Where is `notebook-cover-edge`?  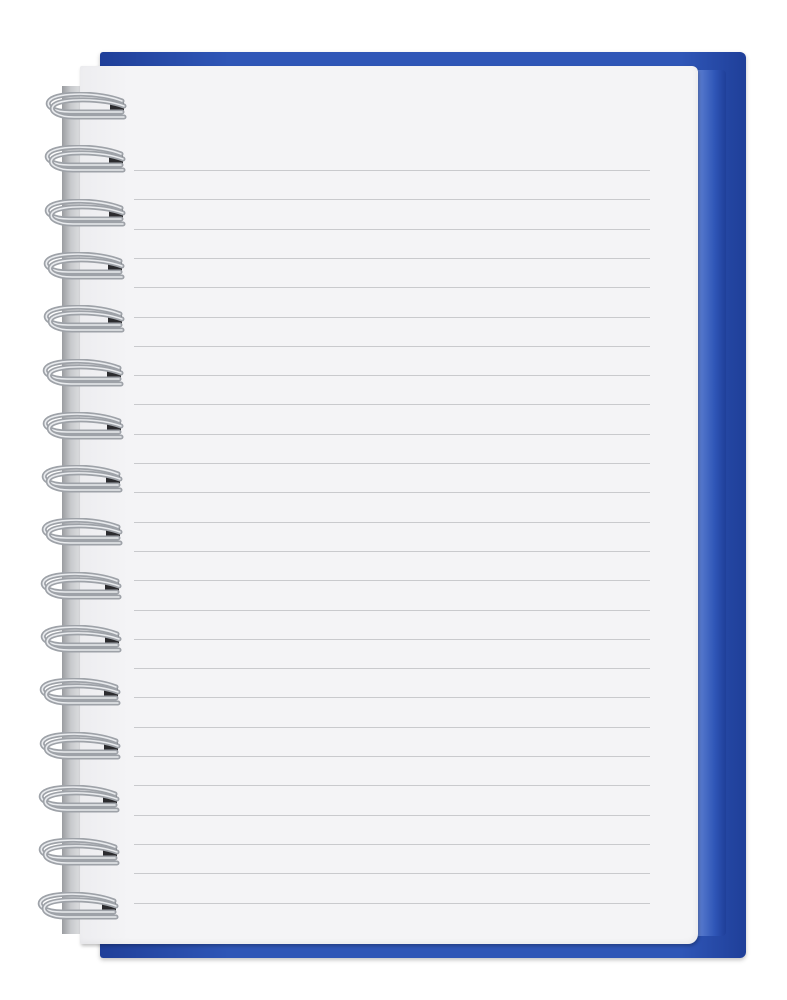 notebook-cover-edge is located at coordinates (712, 503).